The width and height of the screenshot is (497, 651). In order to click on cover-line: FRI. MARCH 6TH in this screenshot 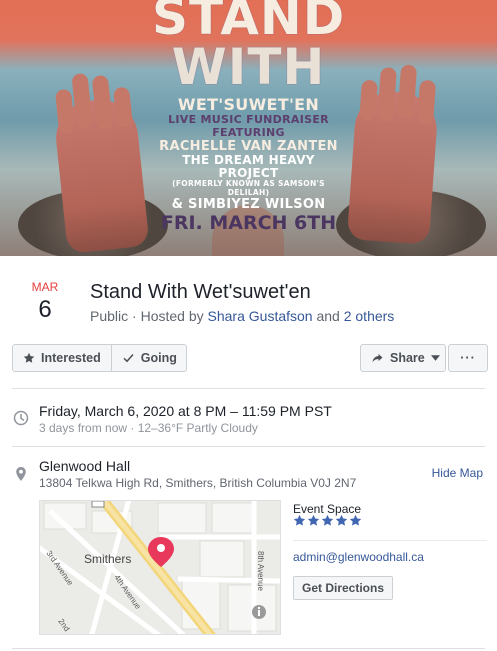, I will do `click(248, 223)`.